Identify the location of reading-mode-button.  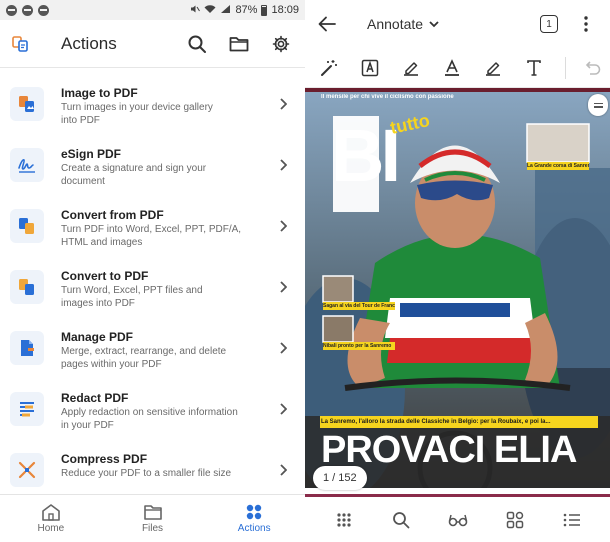
(458, 520).